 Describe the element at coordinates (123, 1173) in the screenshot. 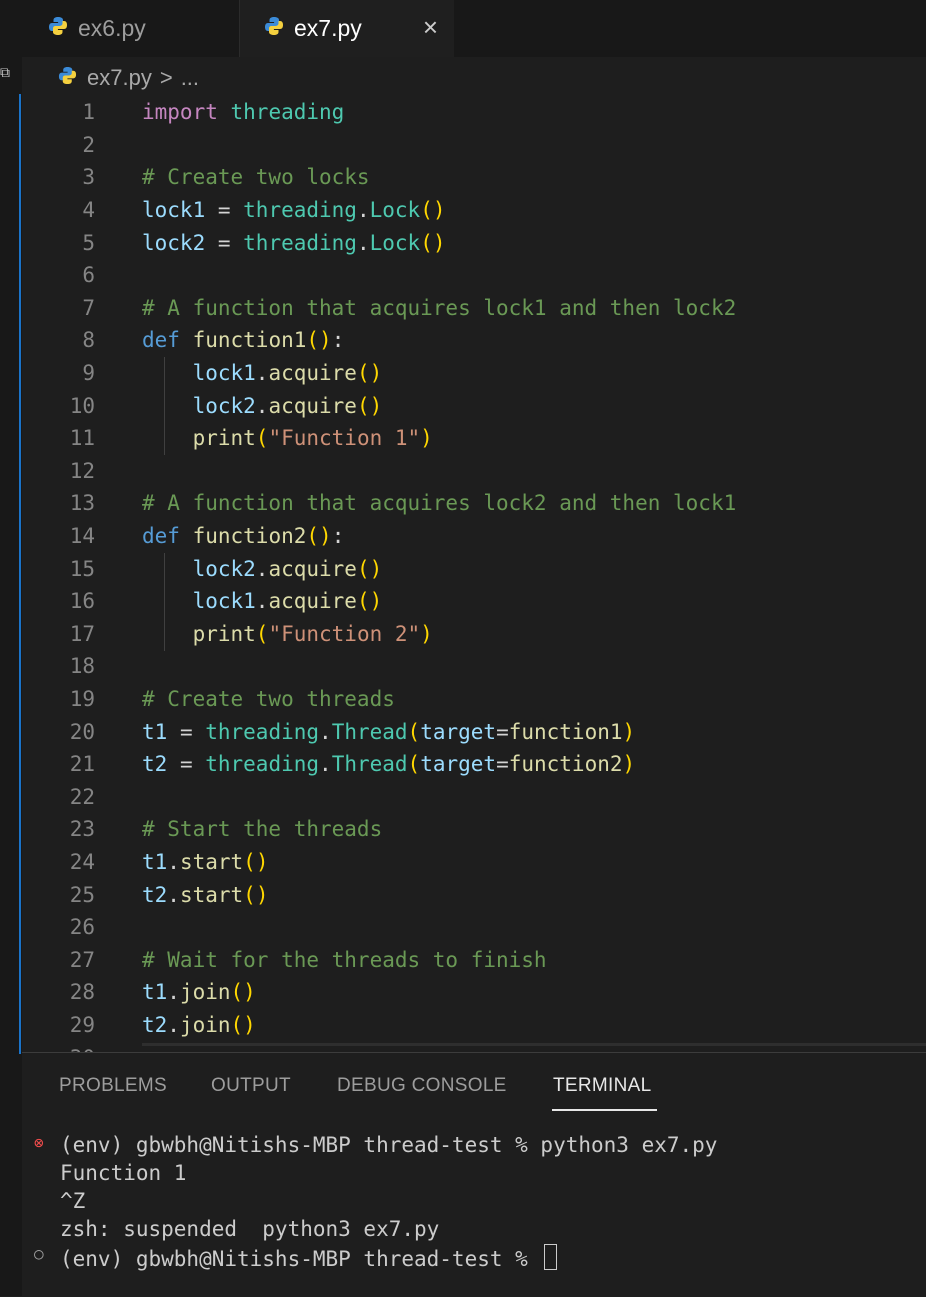

I see `terminal-text: Function 1` at that location.